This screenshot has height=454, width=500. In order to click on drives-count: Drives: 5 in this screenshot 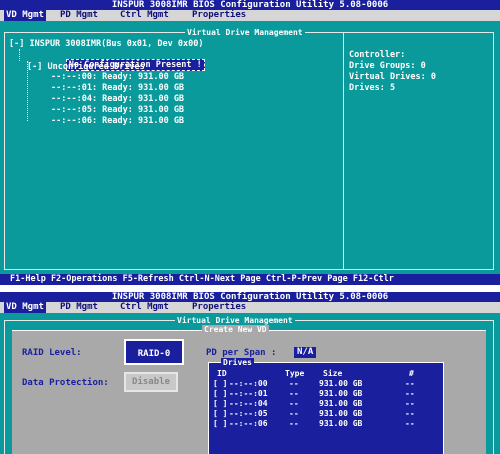, I will do `click(372, 88)`.